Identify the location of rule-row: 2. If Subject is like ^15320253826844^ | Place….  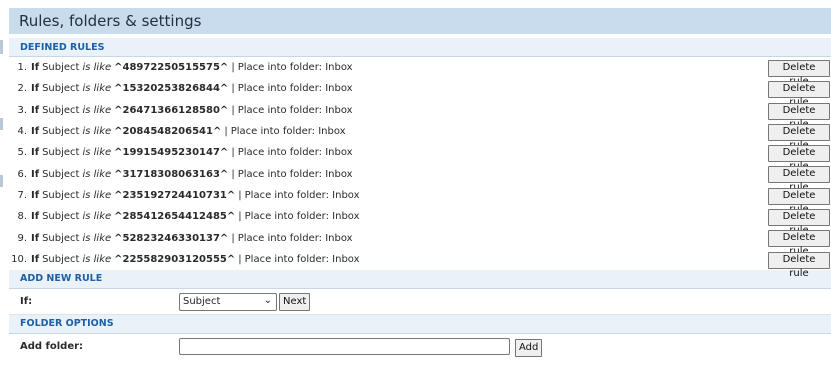
(420, 93).